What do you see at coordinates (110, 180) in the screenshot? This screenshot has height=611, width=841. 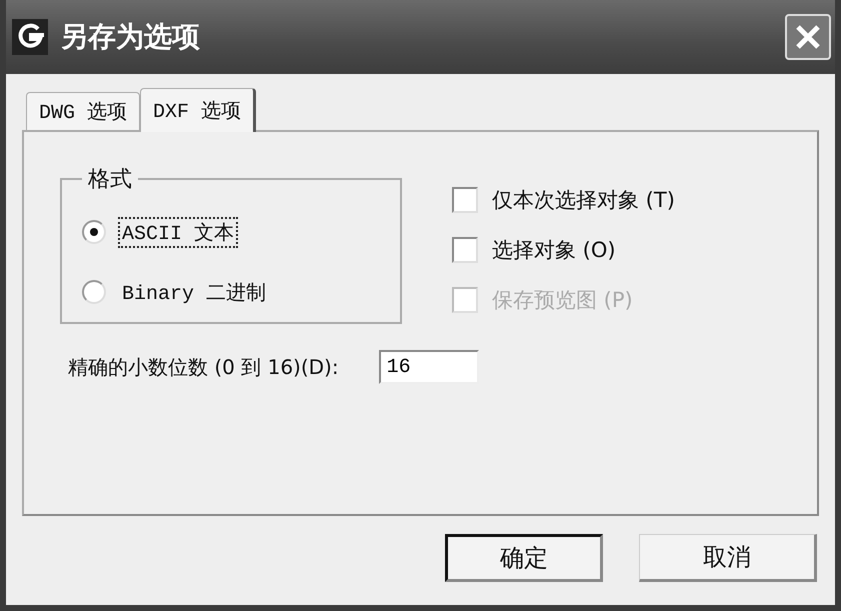 I see `group-title: 格式` at bounding box center [110, 180].